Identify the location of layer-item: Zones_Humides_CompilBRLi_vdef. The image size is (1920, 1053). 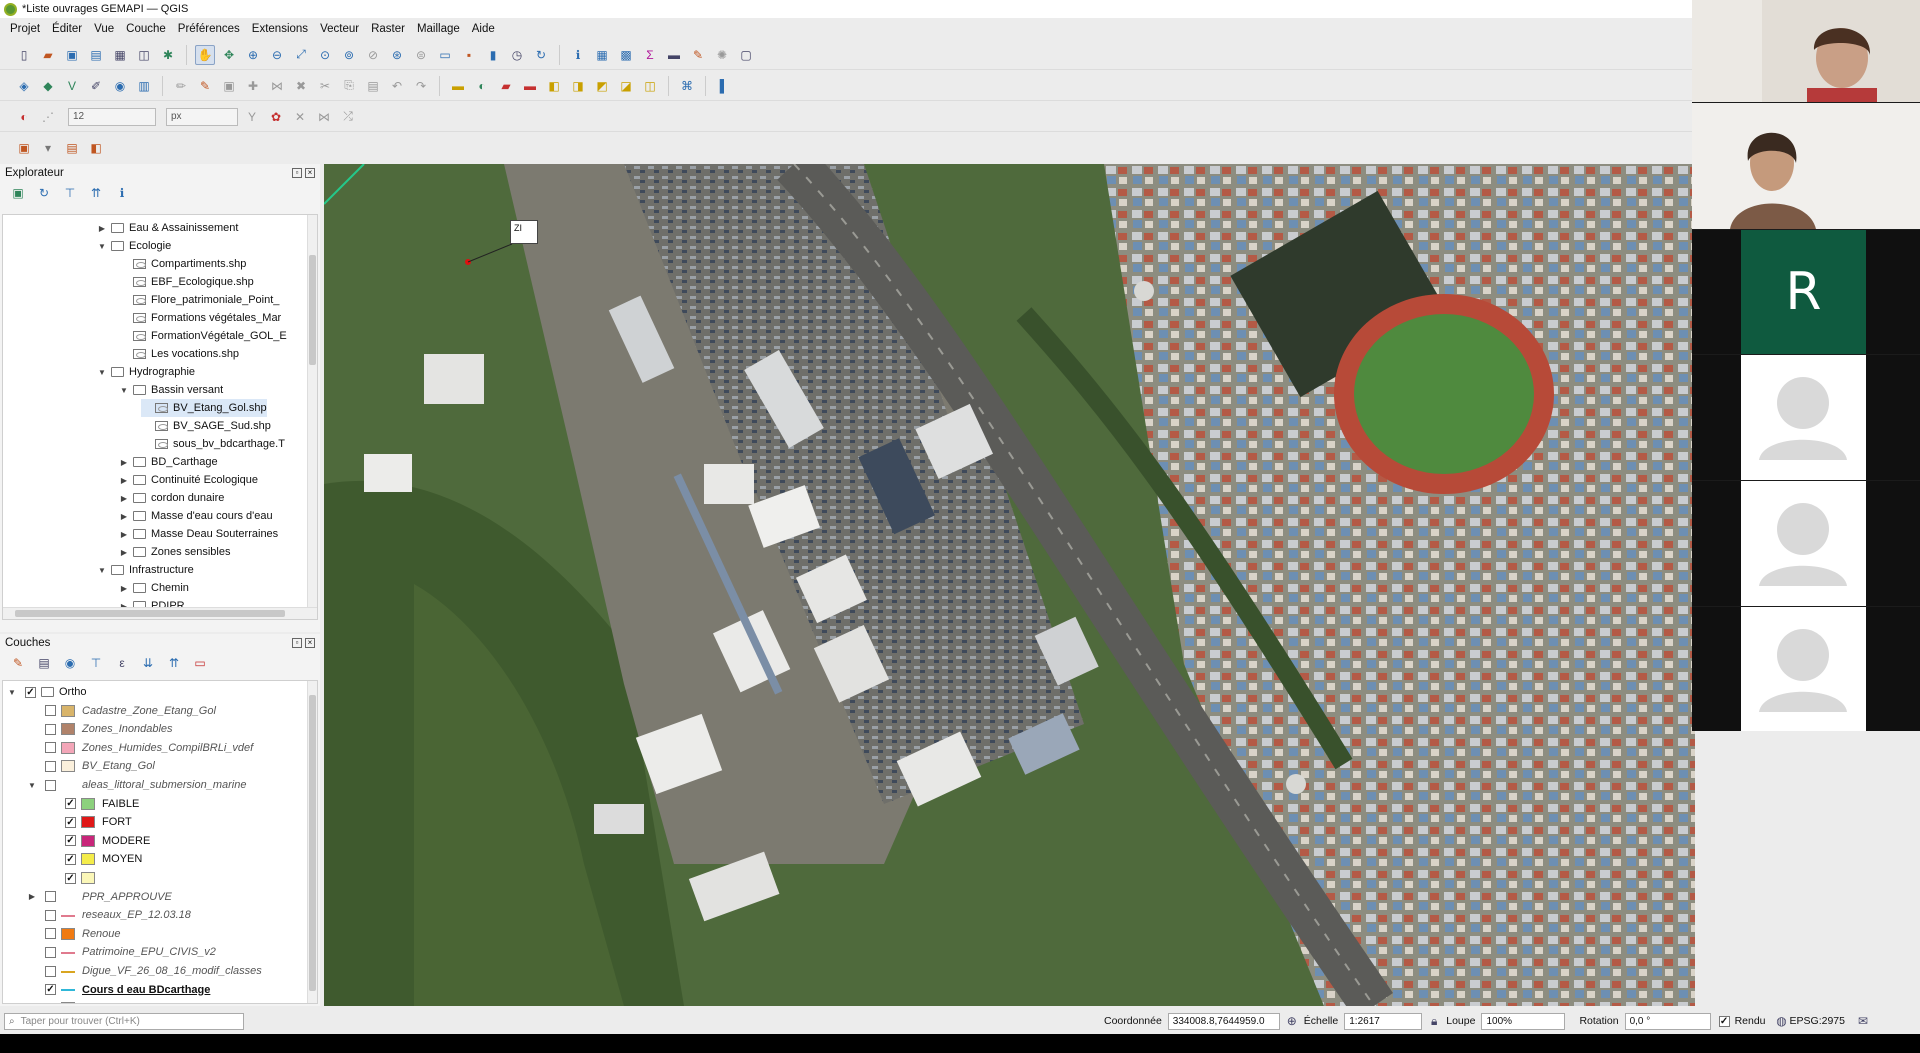
(140, 748).